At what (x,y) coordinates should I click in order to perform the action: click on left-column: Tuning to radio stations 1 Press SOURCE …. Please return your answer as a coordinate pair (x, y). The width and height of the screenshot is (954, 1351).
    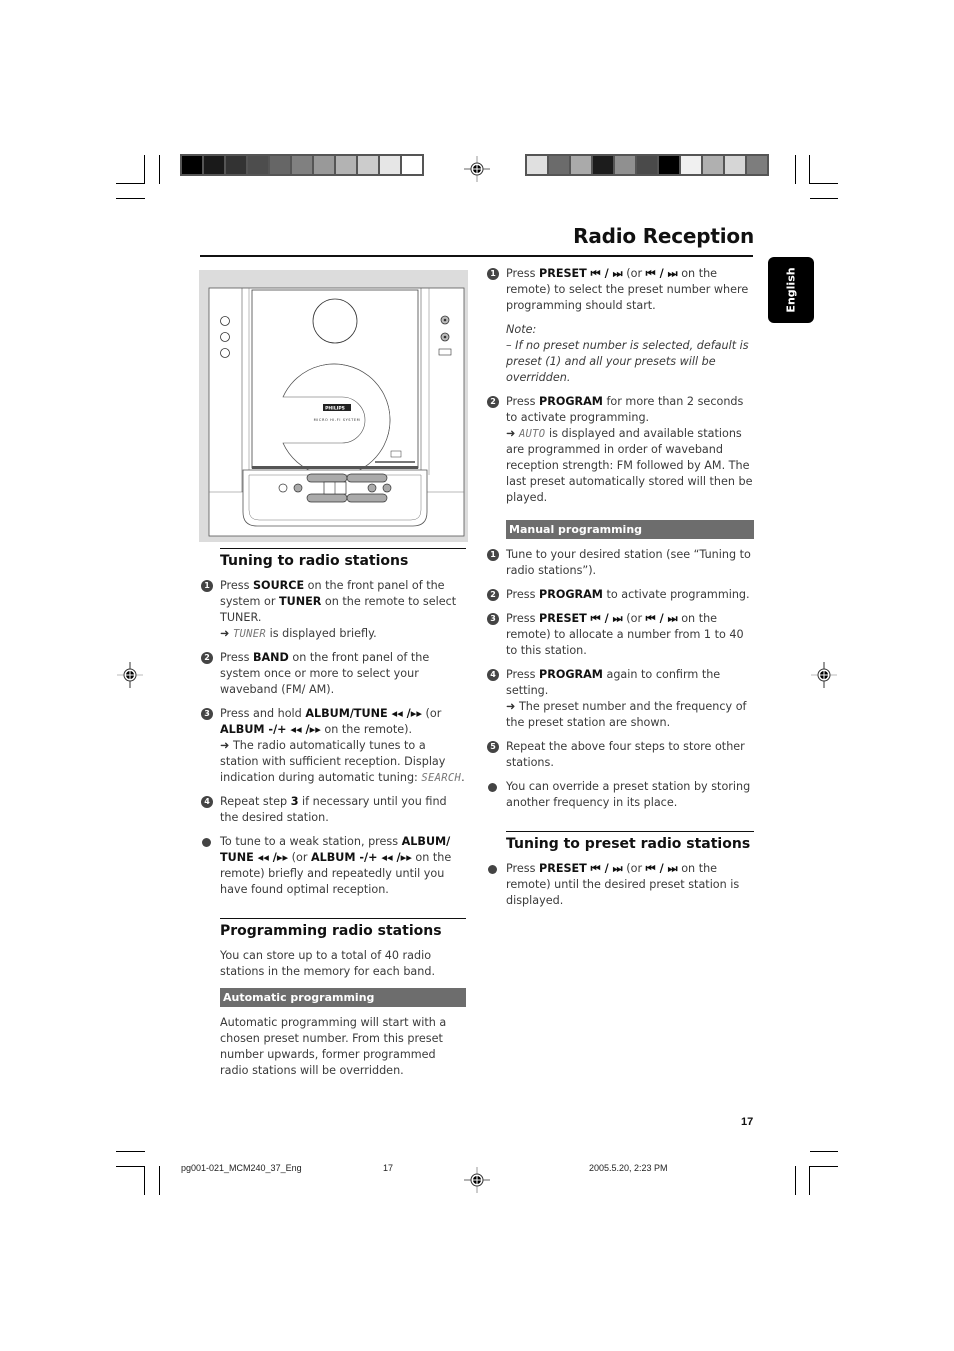
    Looking at the image, I should click on (333, 817).